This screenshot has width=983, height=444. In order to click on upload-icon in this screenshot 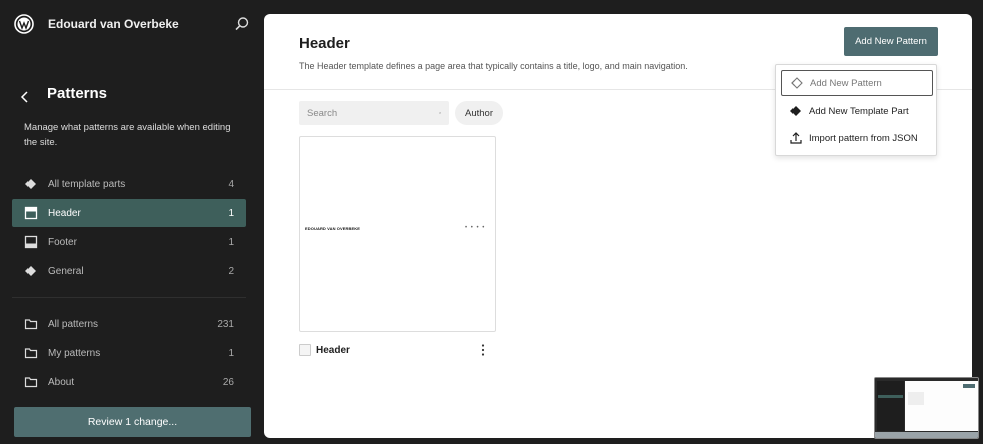, I will do `click(796, 138)`.